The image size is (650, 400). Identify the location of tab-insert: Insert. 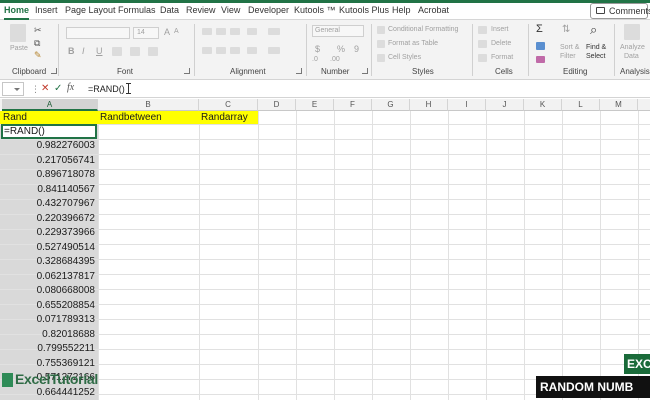
(46, 12).